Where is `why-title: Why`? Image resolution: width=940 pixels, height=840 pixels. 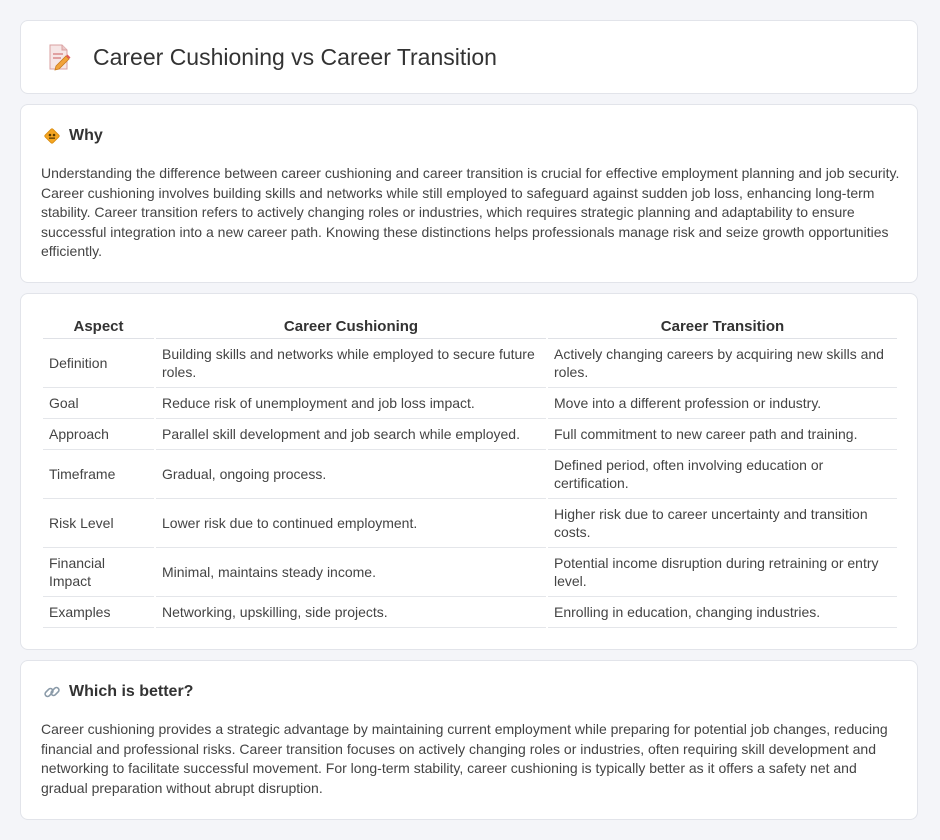
why-title: Why is located at coordinates (86, 135).